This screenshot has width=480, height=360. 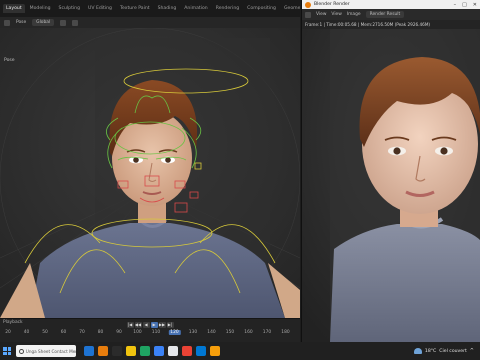 I want to click on workspace-tab: UV Editing, so click(x=100, y=8).